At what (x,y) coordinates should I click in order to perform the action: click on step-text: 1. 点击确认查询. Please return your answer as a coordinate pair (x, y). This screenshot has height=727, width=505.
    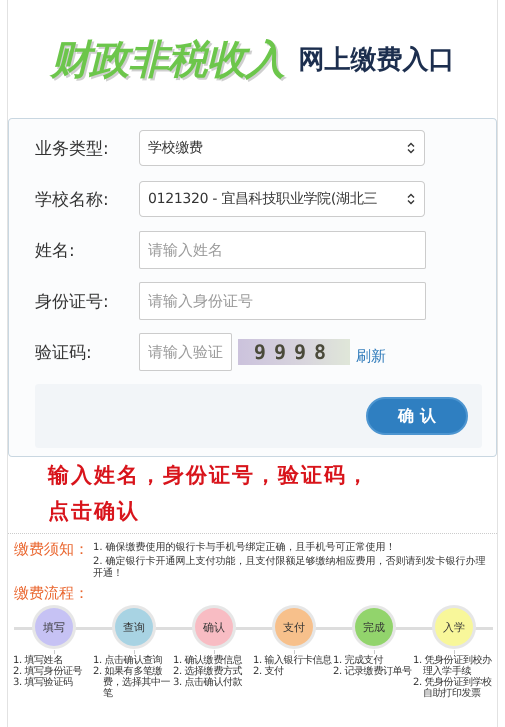
    Looking at the image, I should click on (128, 660).